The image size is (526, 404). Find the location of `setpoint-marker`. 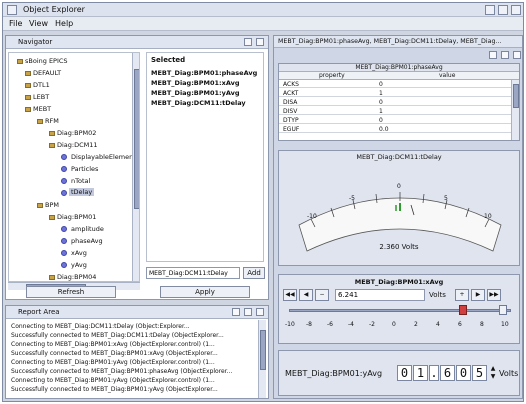

setpoint-marker is located at coordinates (463, 310).